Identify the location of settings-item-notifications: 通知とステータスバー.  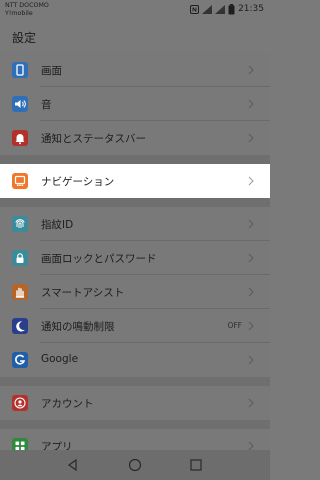
(135, 138).